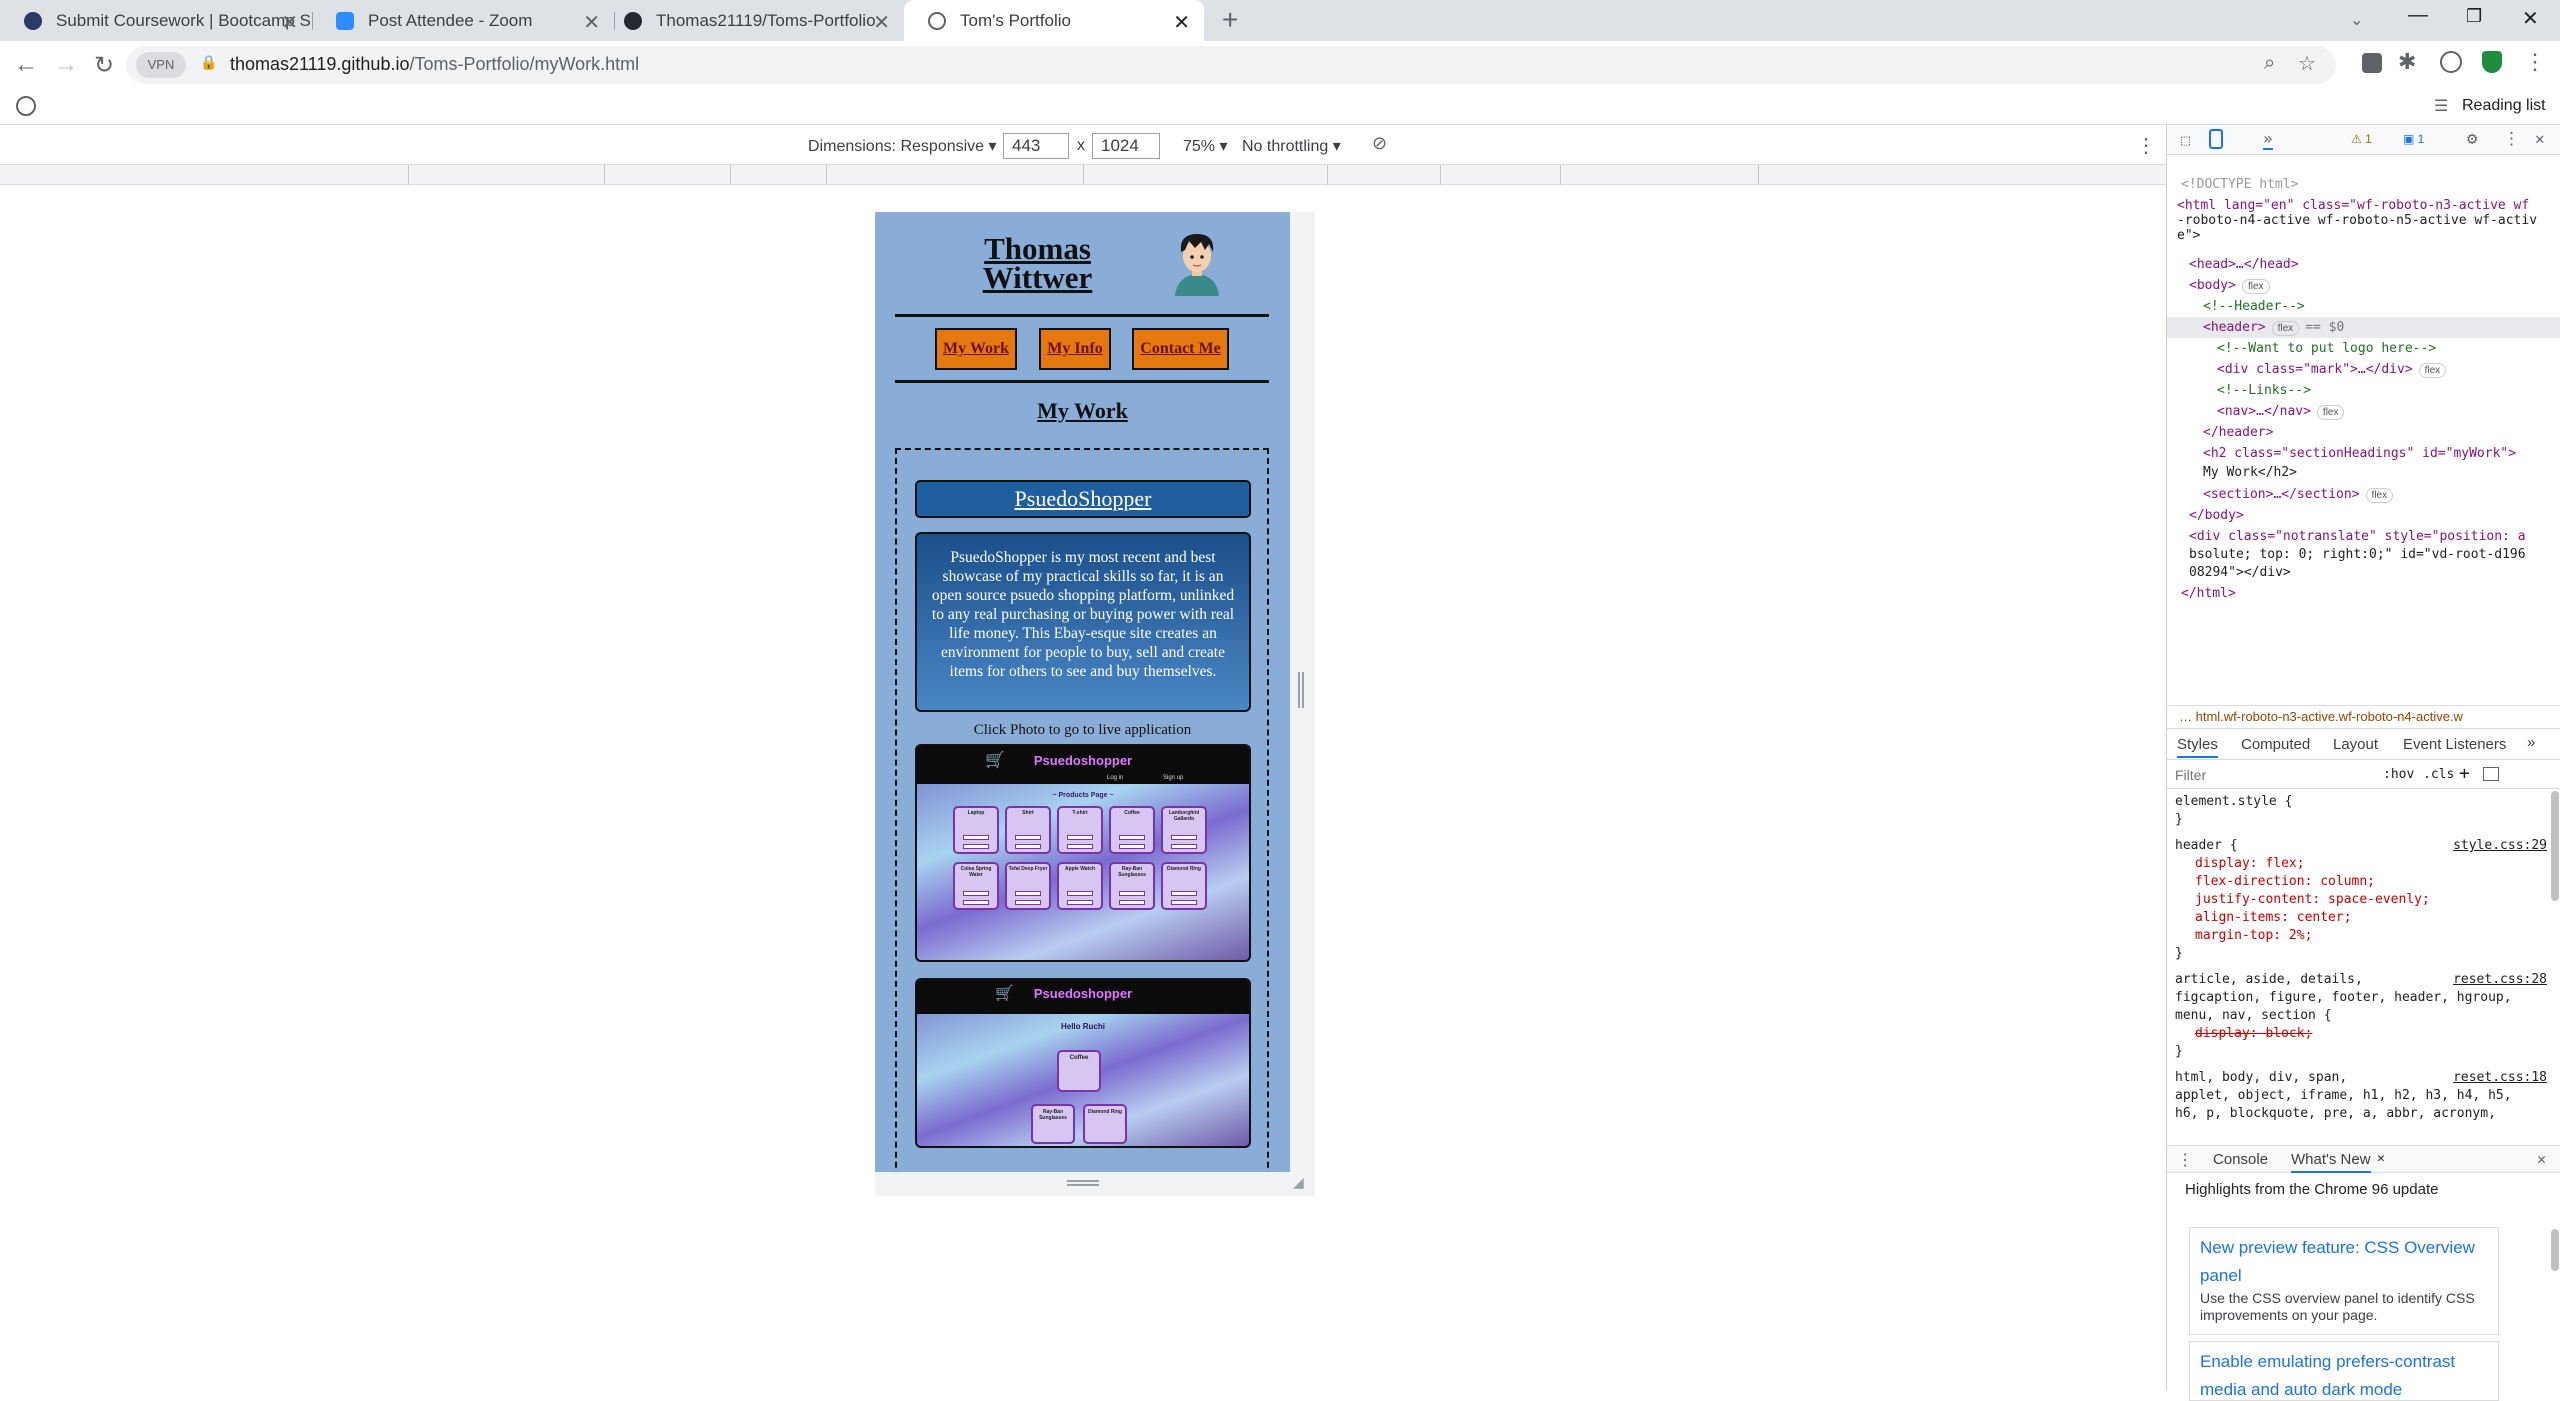  Describe the element at coordinates (1036, 146) in the screenshot. I see `width-input: 443` at that location.